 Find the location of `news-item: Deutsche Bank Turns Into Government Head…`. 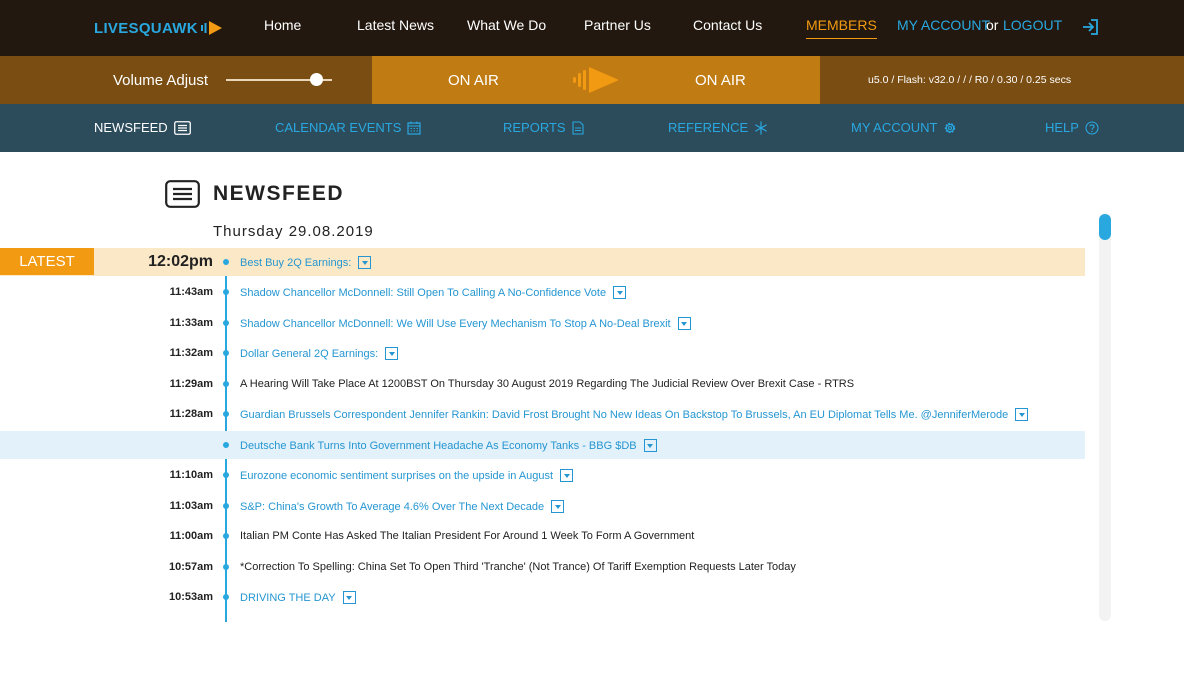

news-item: Deutsche Bank Turns Into Government Head… is located at coordinates (542, 445).